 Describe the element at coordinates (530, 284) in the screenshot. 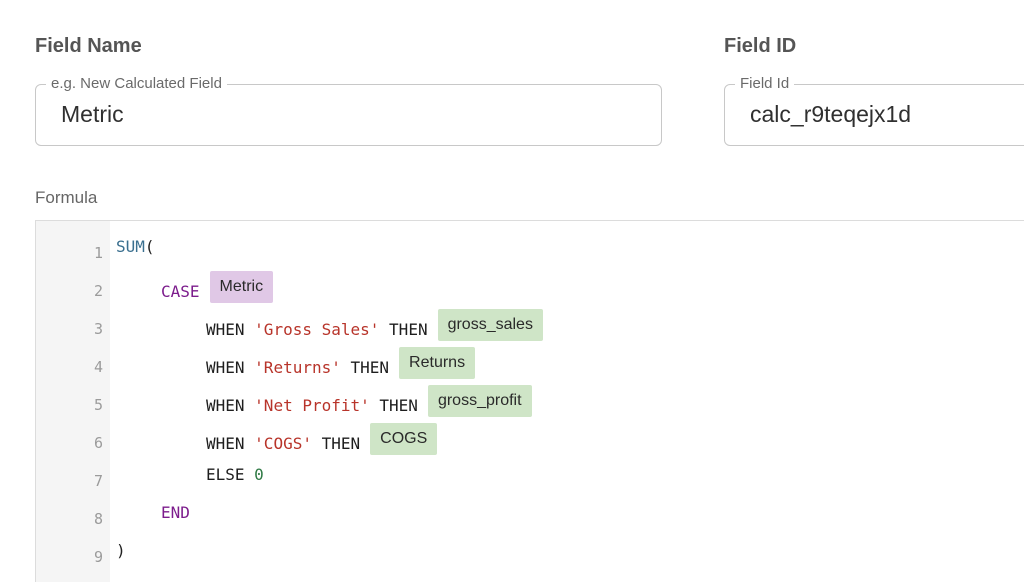

I see `code-line: 2 CASE Metric` at that location.